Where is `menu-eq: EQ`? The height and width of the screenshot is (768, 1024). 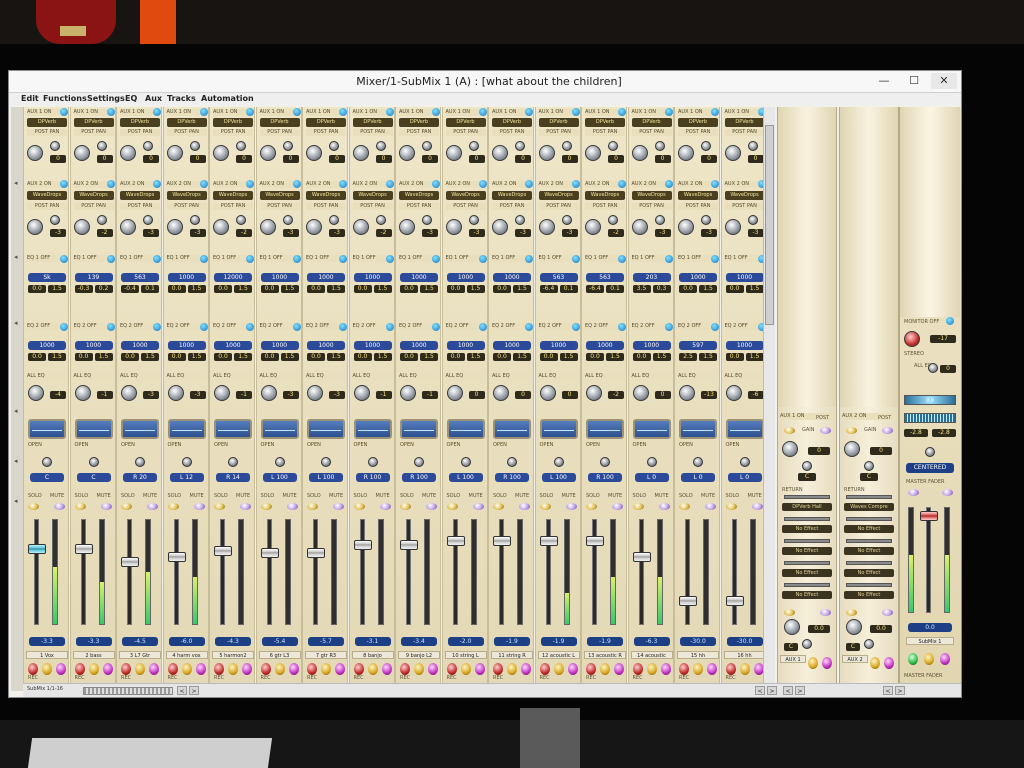
menu-eq: EQ is located at coordinates (131, 98).